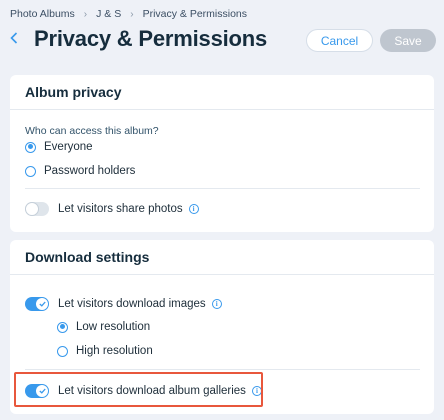 Image resolution: width=444 pixels, height=420 pixels. I want to click on radio-password-holders: Password holders, so click(80, 171).